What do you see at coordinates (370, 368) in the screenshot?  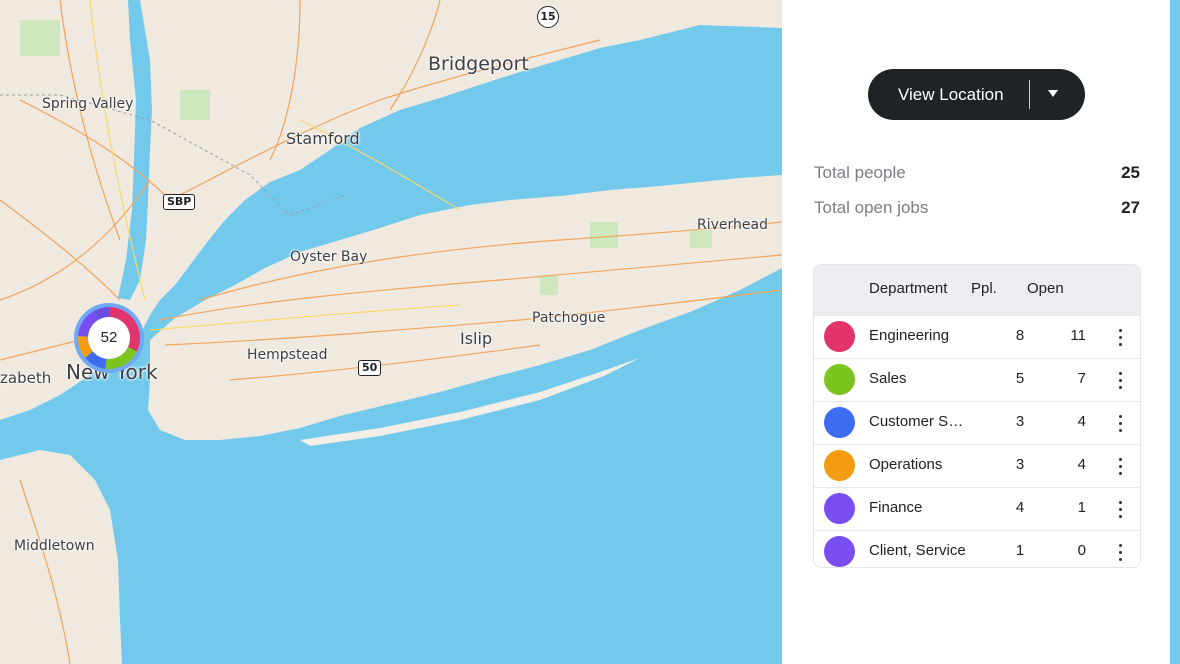 I see `route-shield: 50` at bounding box center [370, 368].